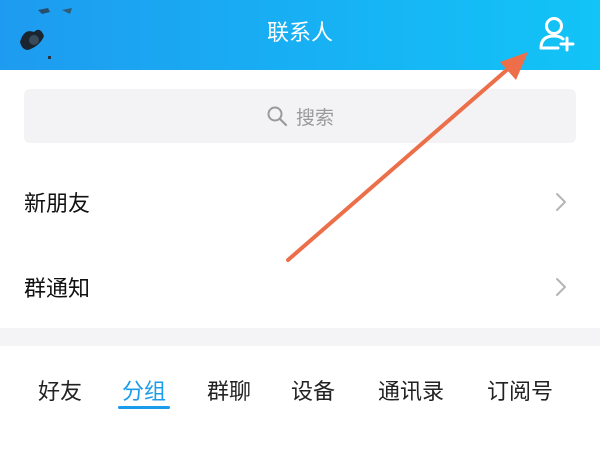 The height and width of the screenshot is (450, 600). I want to click on tab-groups: 分组, so click(144, 390).